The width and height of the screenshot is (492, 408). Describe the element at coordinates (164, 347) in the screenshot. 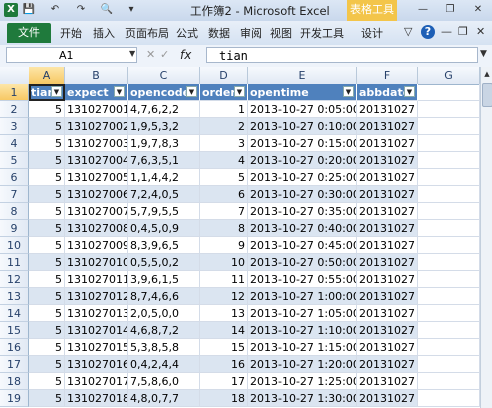

I see `table-cell-col-c: 5,3,8,5,8` at that location.